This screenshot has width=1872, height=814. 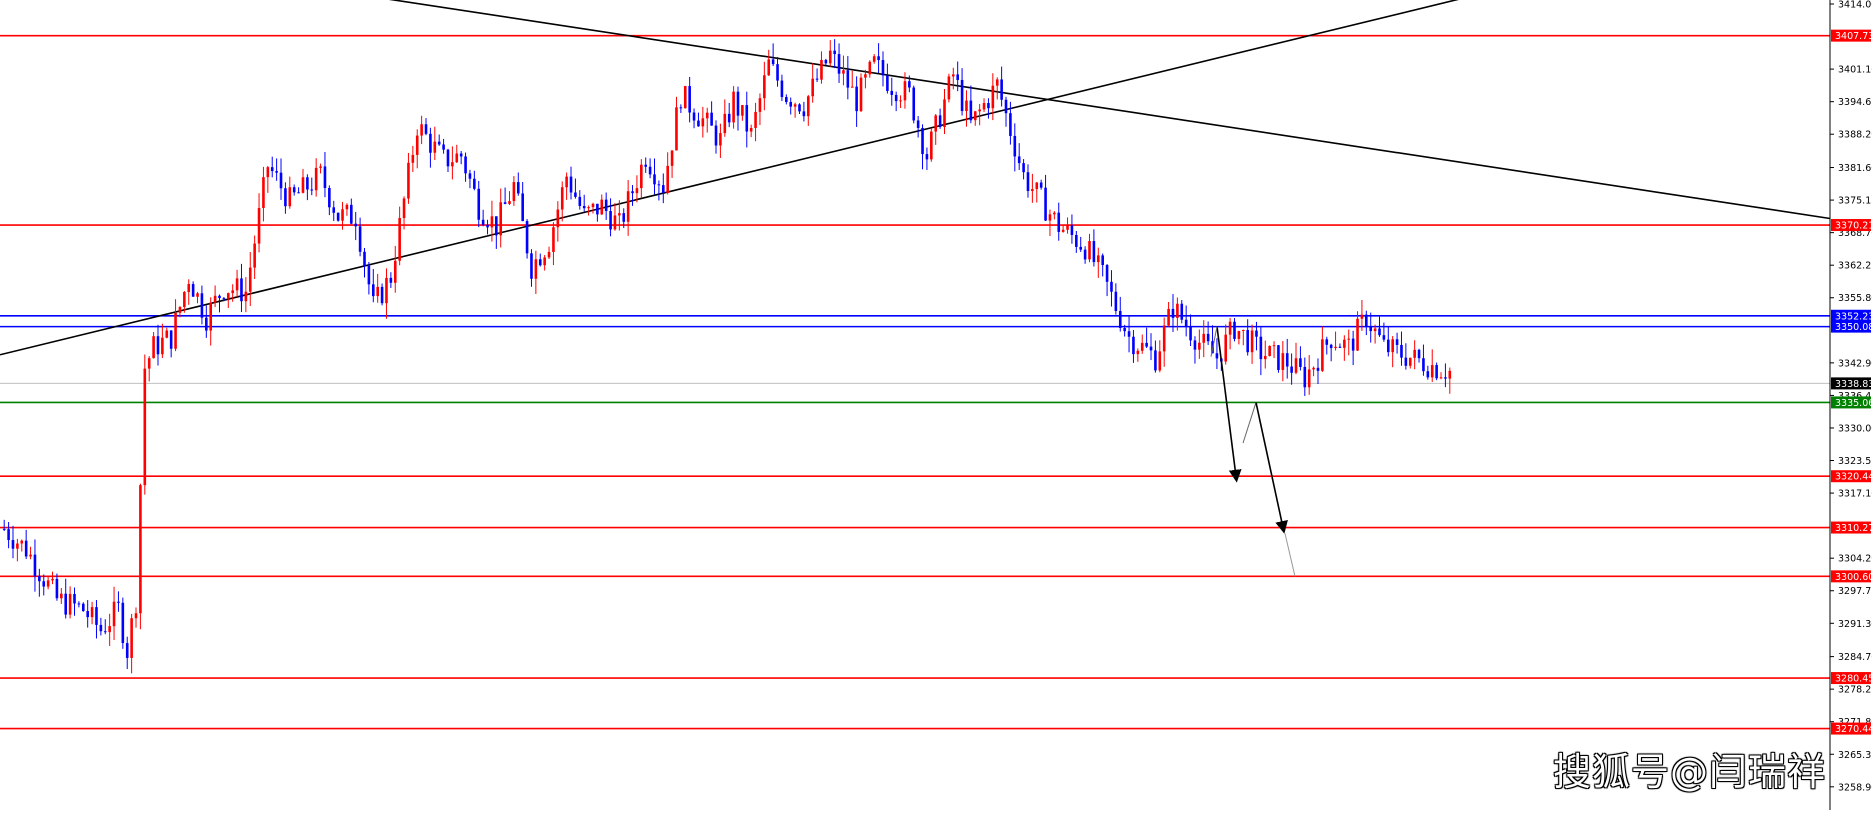 What do you see at coordinates (1855, 70) in the screenshot?
I see `axis-tick-label: 3401.10` at bounding box center [1855, 70].